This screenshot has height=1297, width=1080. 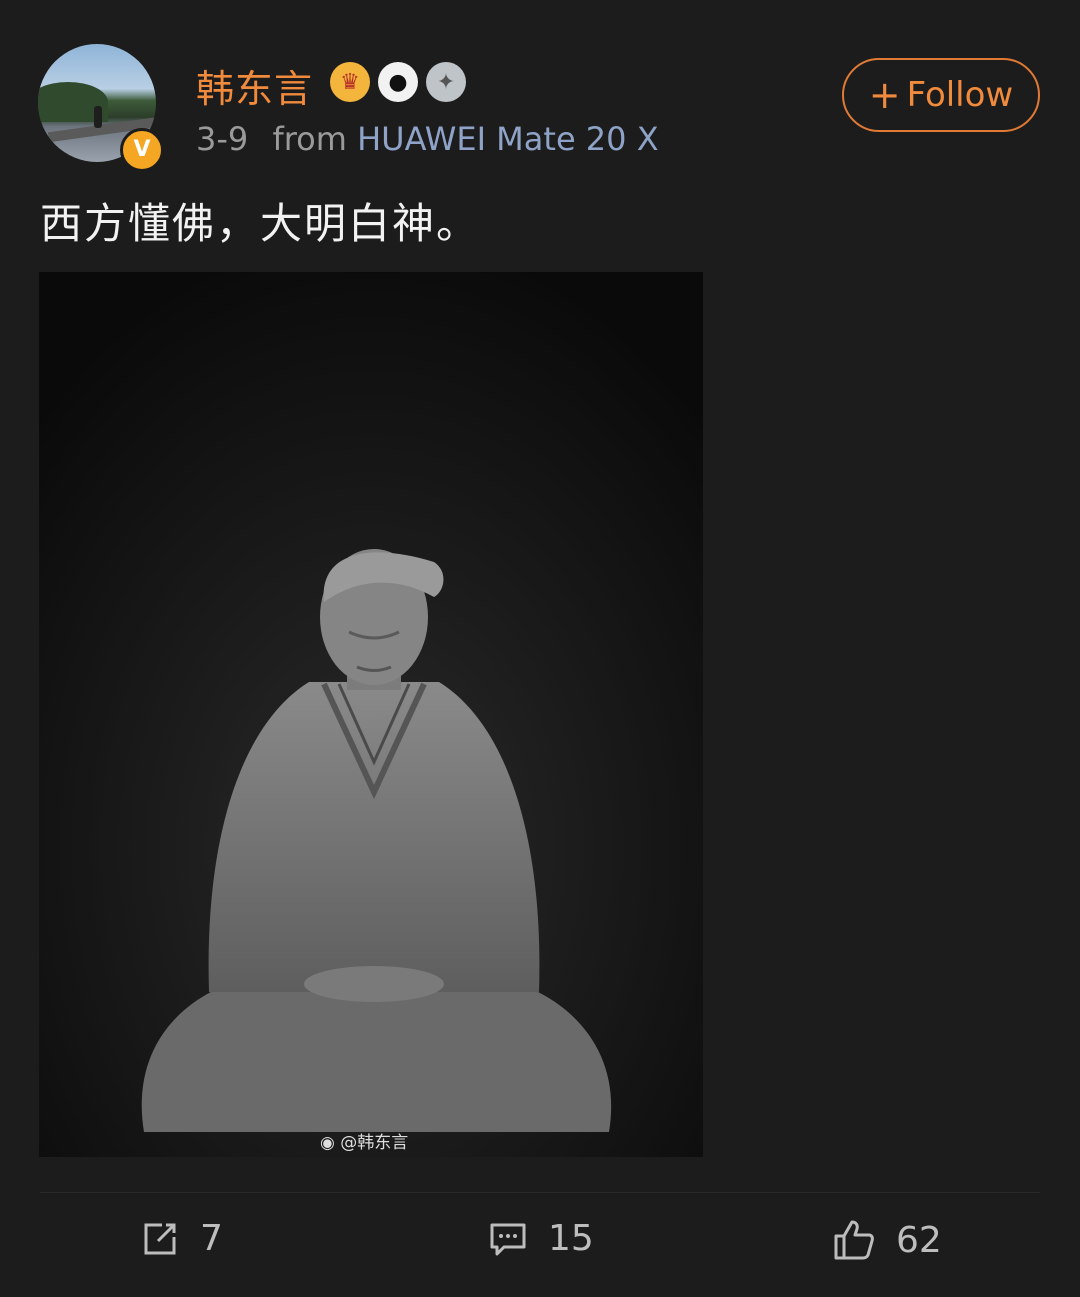 I want to click on user-badges: ♛ ● ✦, so click(x=398, y=82).